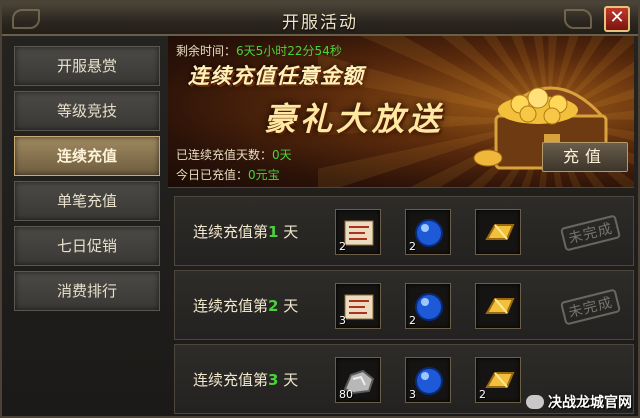  Describe the element at coordinates (212, 175) in the screenshot. I see `today-recharge-label: 今日已充值：` at that location.